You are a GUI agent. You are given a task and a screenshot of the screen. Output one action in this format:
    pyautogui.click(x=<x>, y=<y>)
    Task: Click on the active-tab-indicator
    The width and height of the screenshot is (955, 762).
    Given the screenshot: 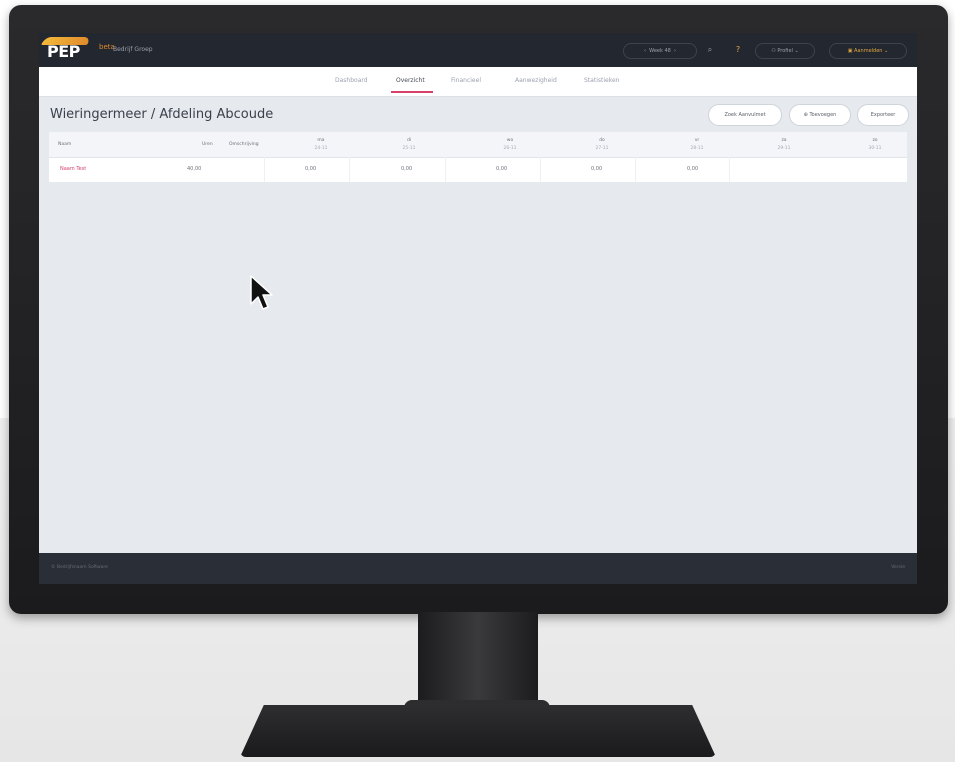 What is the action you would take?
    pyautogui.click(x=412, y=92)
    